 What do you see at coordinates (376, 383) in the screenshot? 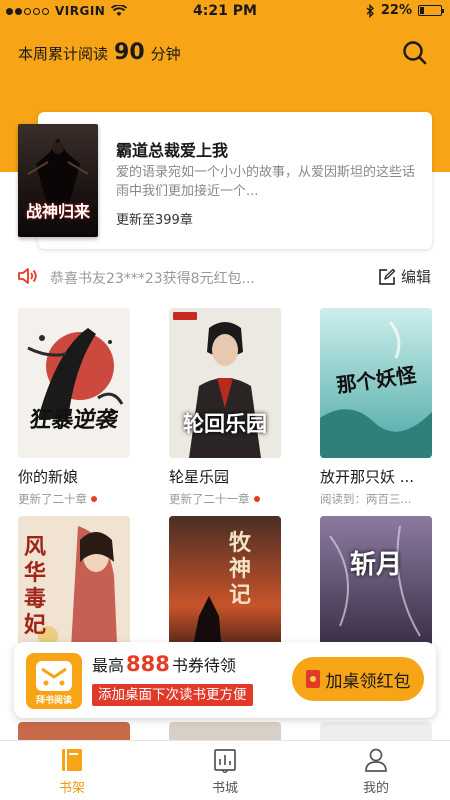
I see `book-cover: 那个妖怪` at bounding box center [376, 383].